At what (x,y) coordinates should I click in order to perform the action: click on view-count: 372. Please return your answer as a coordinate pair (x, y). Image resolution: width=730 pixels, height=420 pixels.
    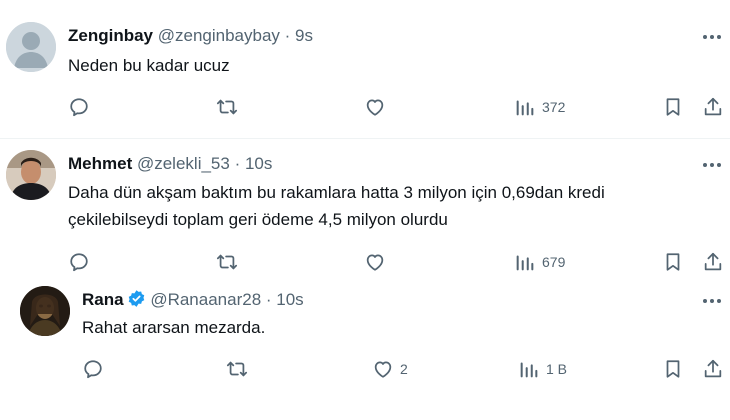
    Looking at the image, I should click on (554, 107).